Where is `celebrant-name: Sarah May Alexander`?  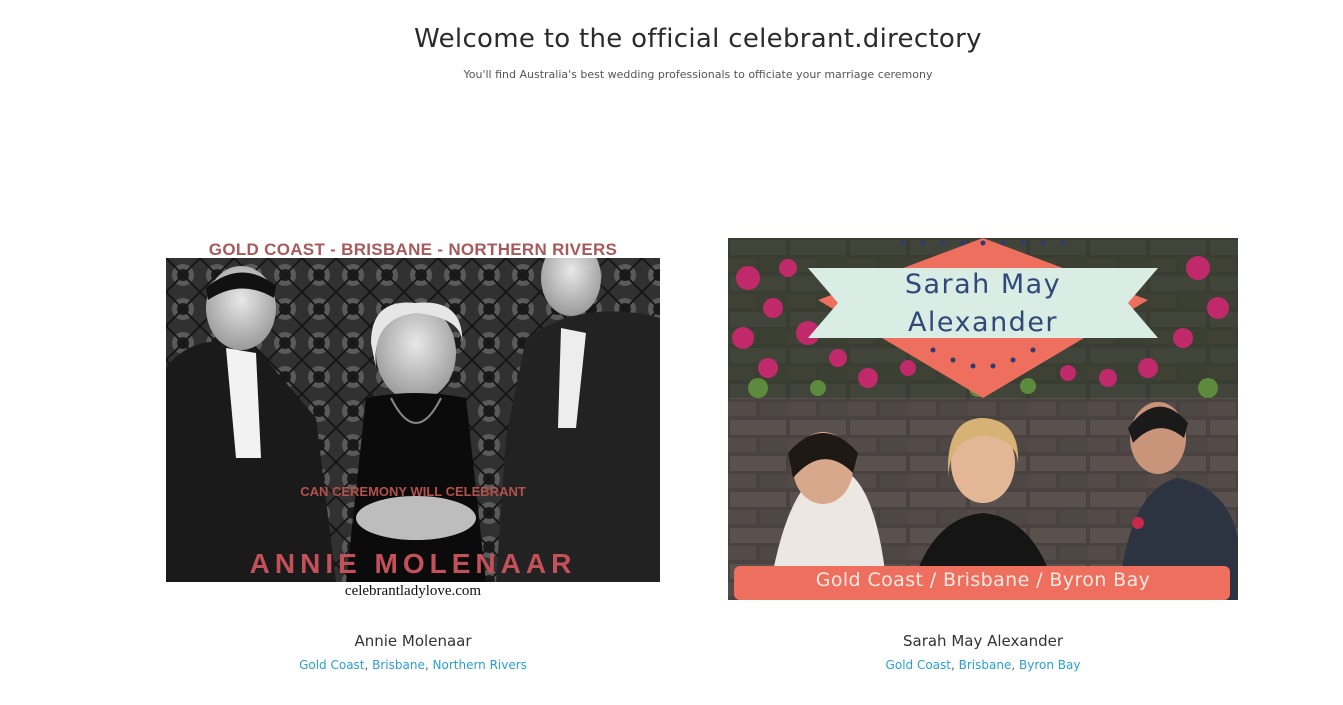
celebrant-name: Sarah May Alexander is located at coordinates (983, 641).